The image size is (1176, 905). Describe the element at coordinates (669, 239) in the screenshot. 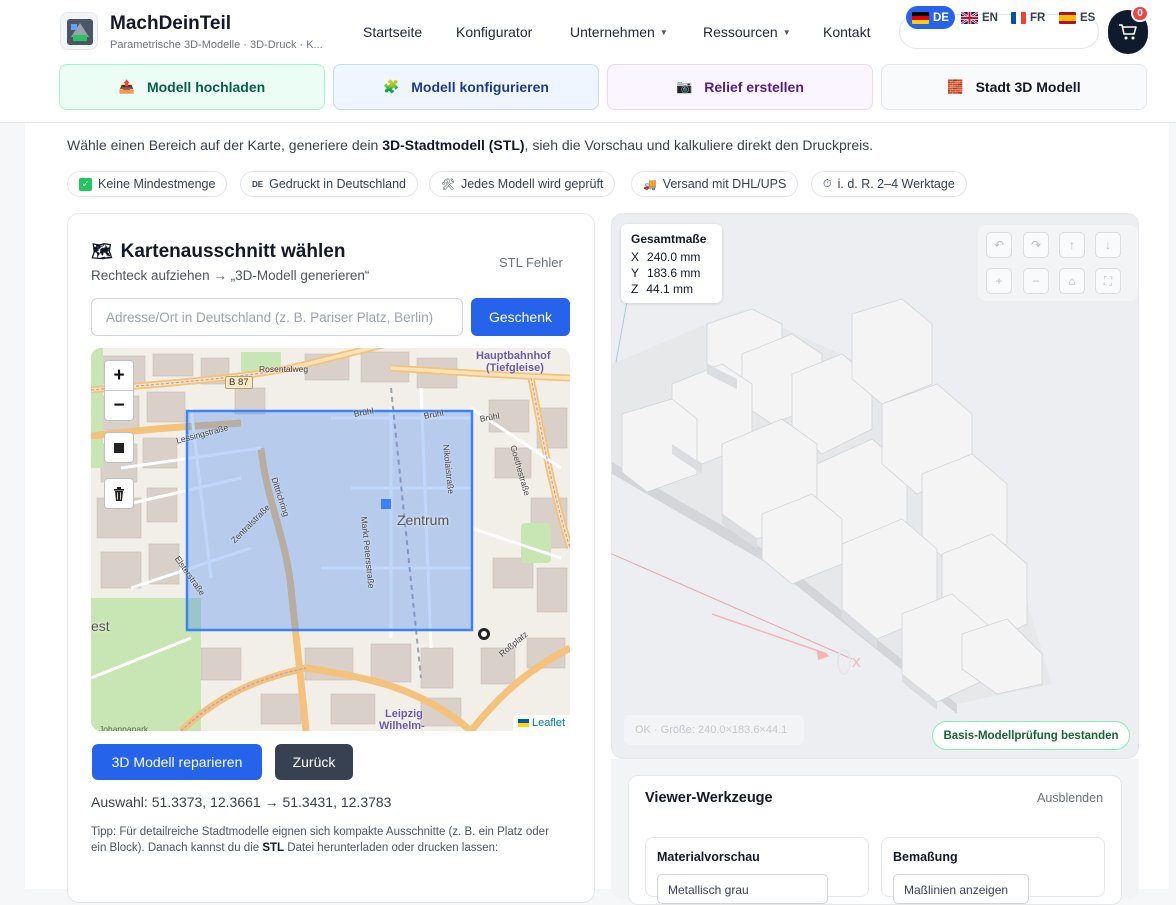

I see `dims-title: Gesamtmaße` at that location.